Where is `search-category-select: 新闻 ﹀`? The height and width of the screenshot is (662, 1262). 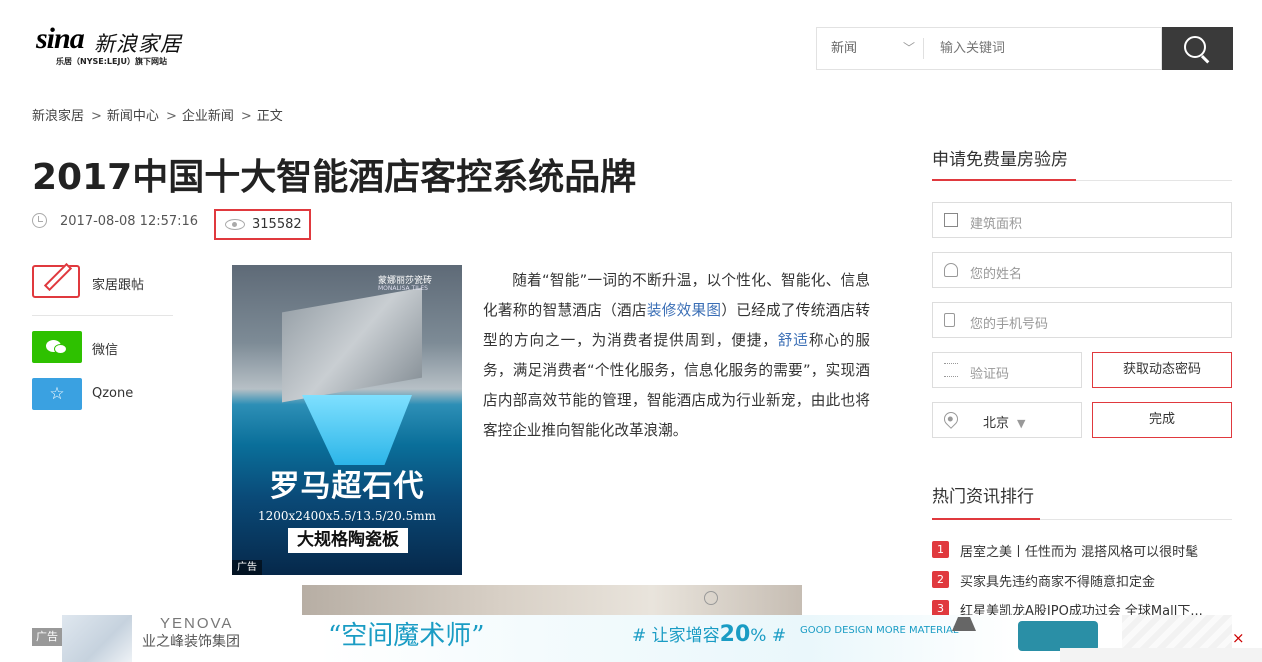
search-category-select: 新闻 ﹀ is located at coordinates (870, 48).